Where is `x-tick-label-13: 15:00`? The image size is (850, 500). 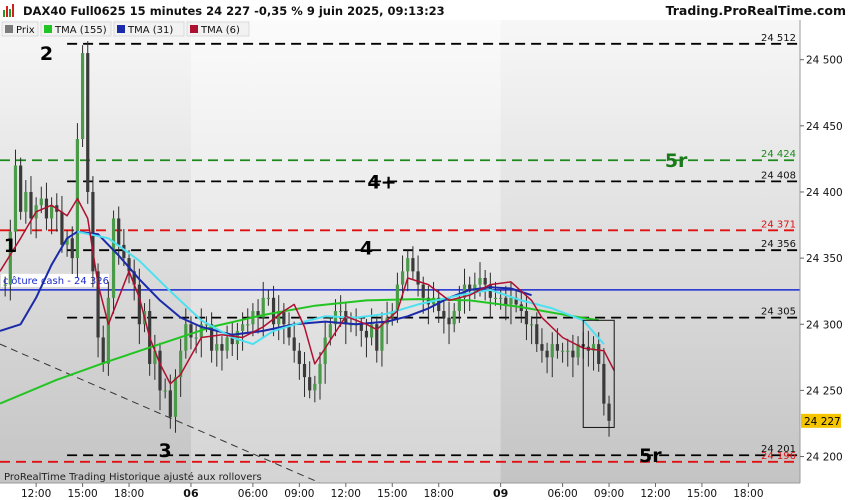 x-tick-label-13: 15:00 is located at coordinates (702, 494).